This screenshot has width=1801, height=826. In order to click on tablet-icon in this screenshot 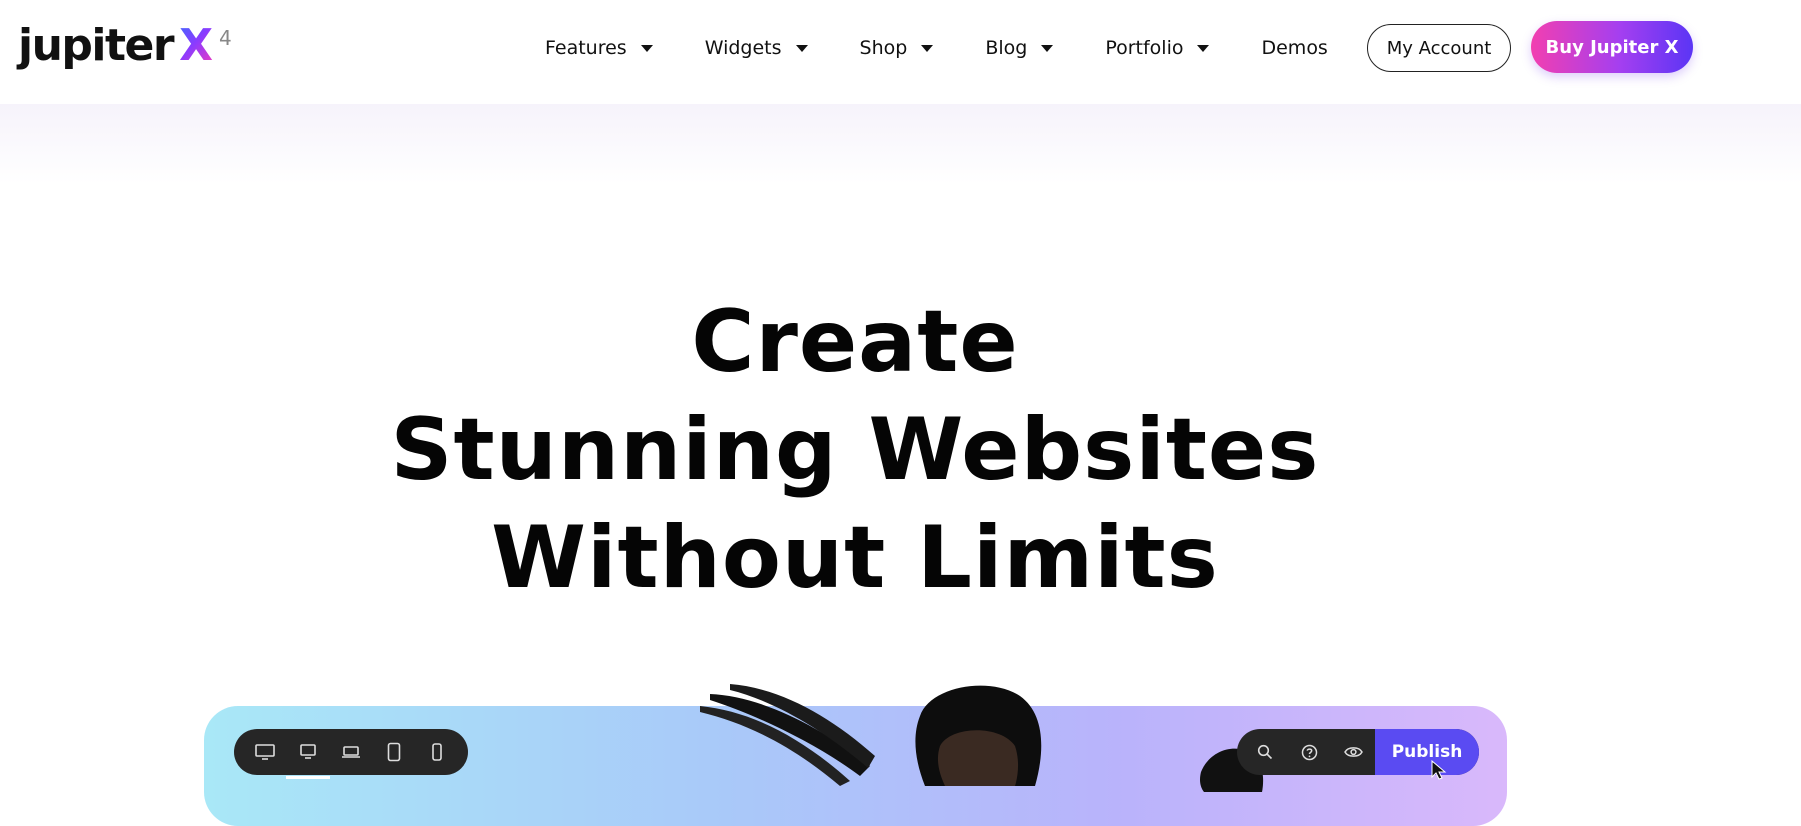, I will do `click(394, 752)`.